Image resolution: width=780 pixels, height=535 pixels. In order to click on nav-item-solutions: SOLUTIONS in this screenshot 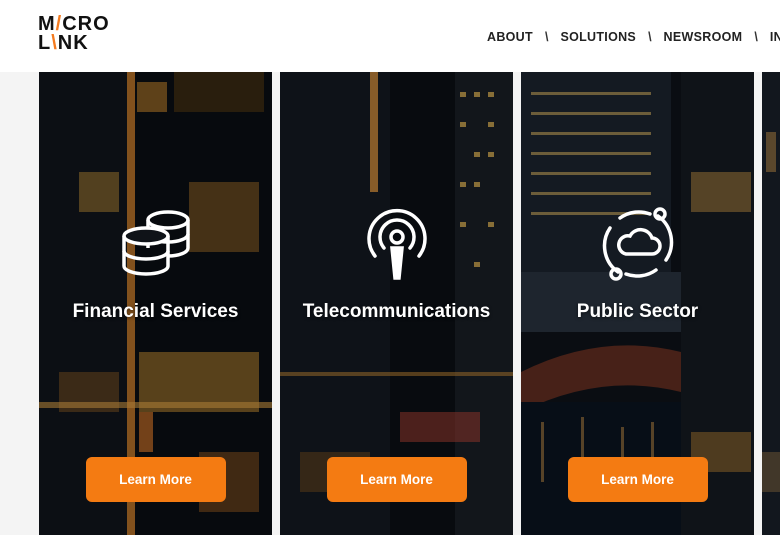, I will do `click(598, 37)`.